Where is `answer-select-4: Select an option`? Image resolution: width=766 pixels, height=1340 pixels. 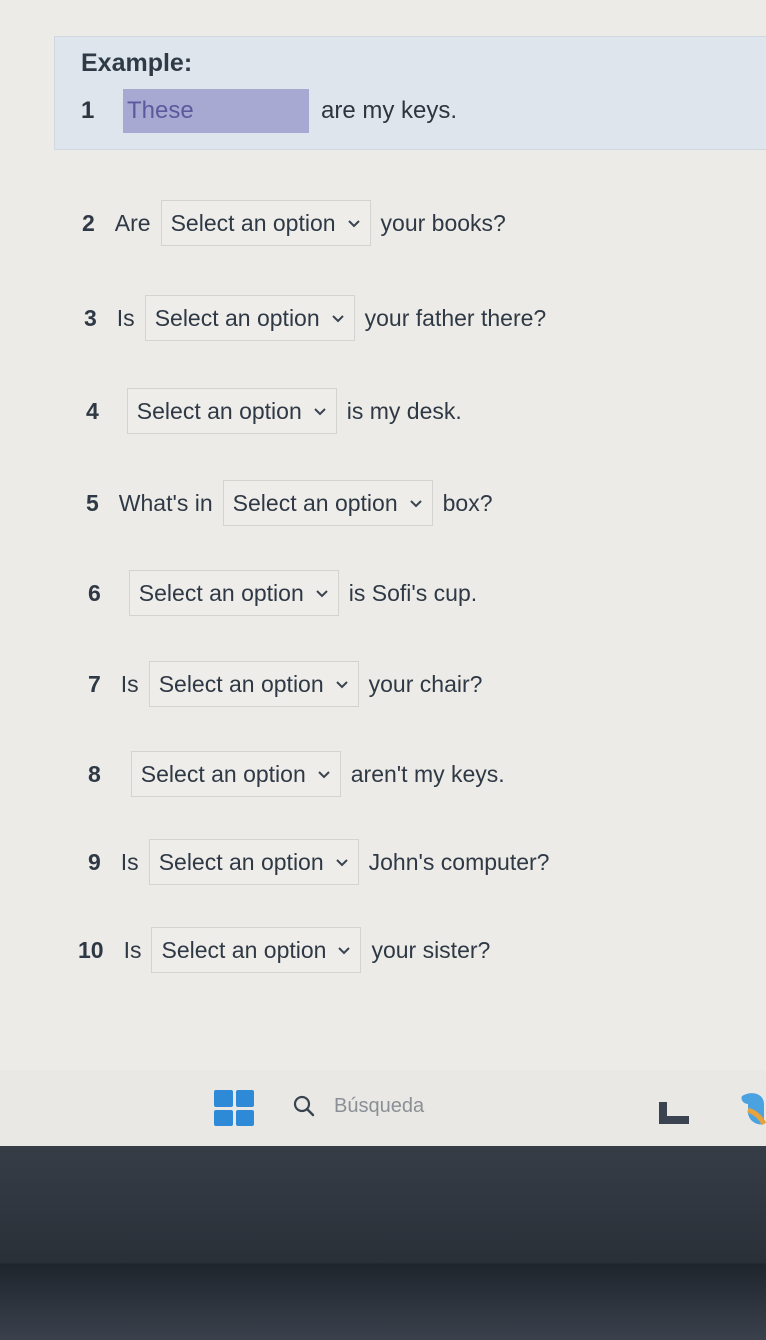 answer-select-4: Select an option is located at coordinates (231, 411).